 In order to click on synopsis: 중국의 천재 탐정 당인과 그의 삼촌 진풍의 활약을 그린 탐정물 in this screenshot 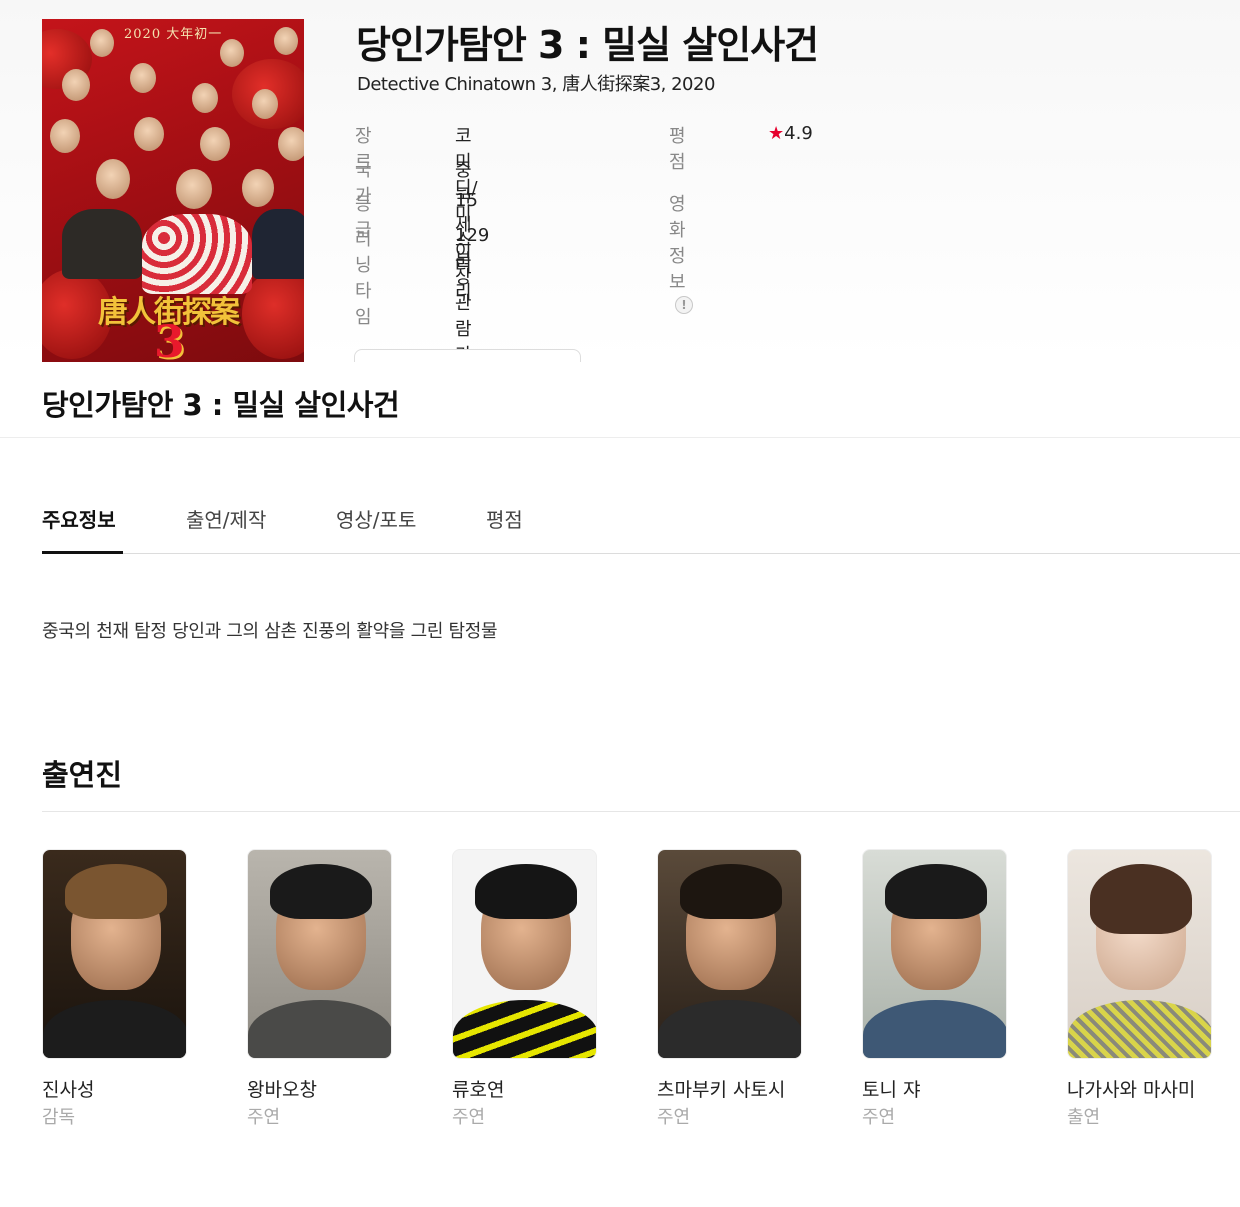, I will do `click(270, 631)`.